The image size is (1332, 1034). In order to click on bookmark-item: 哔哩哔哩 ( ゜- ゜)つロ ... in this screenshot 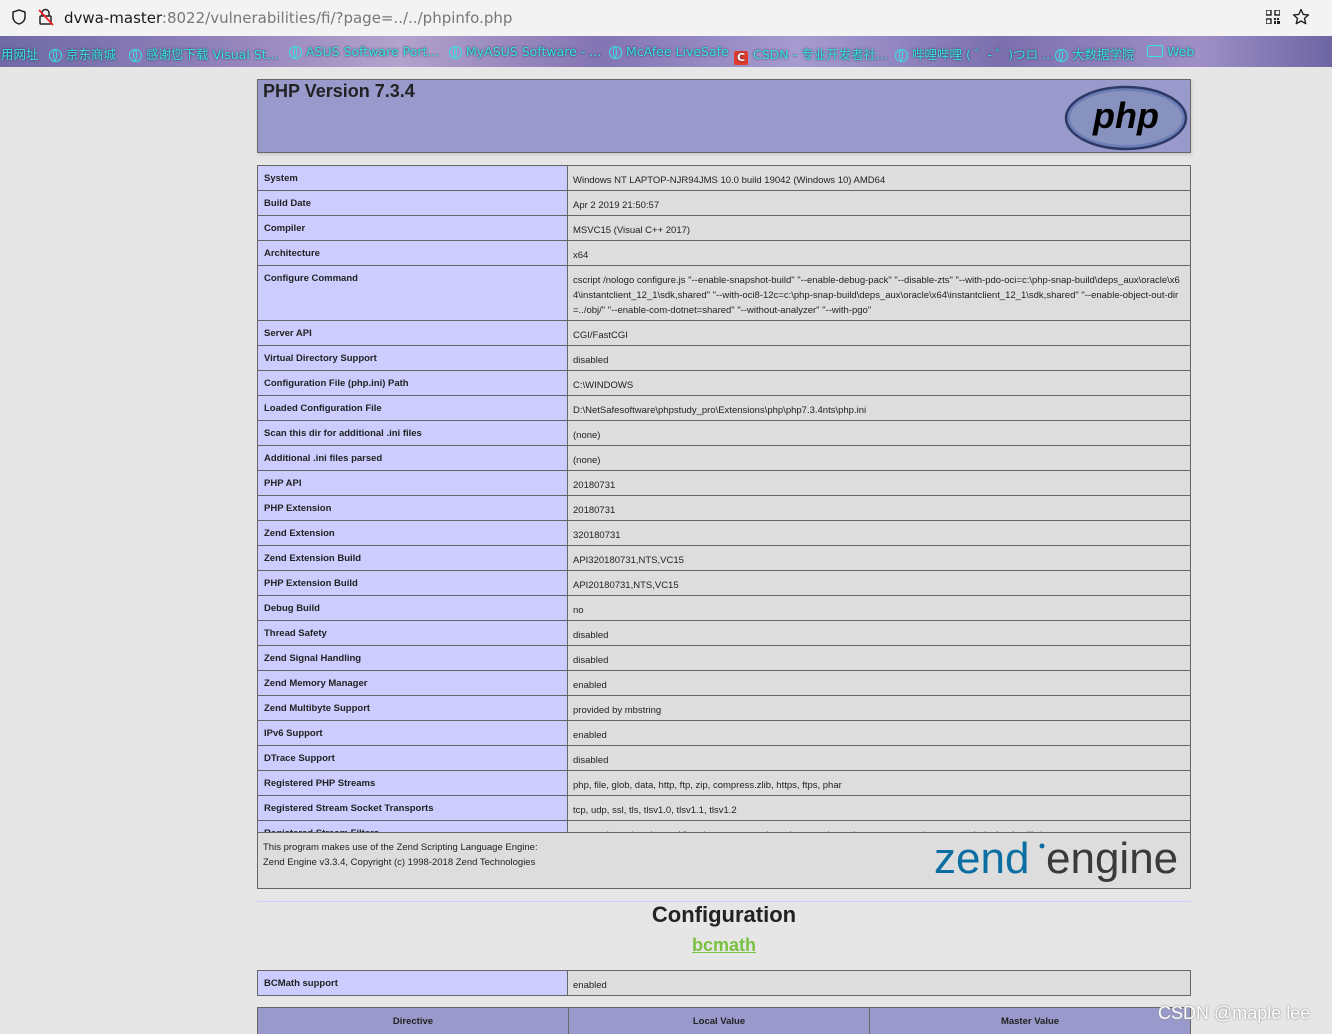, I will do `click(974, 53)`.